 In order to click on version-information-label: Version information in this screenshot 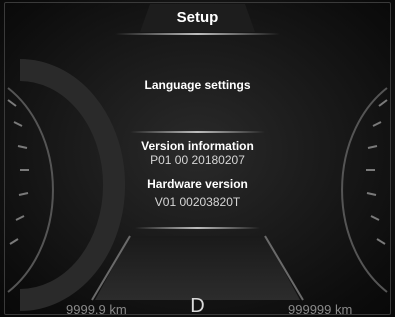, I will do `click(197, 146)`.